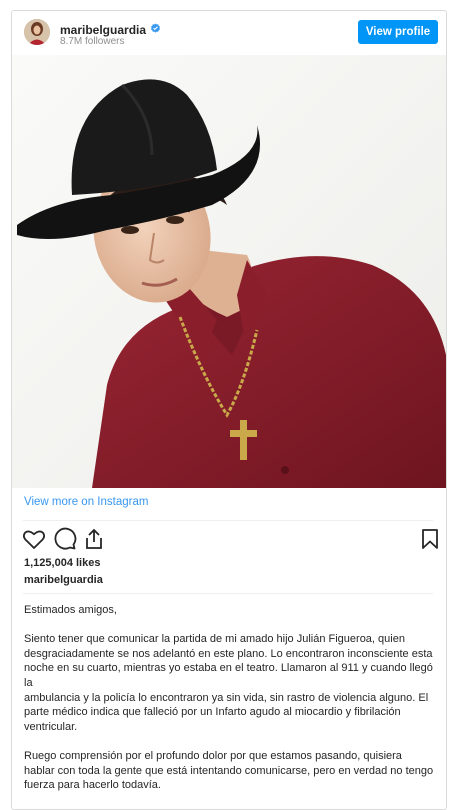 This screenshot has width=455, height=810. What do you see at coordinates (63, 580) in the screenshot?
I see `caption-username: maribelguardia` at bounding box center [63, 580].